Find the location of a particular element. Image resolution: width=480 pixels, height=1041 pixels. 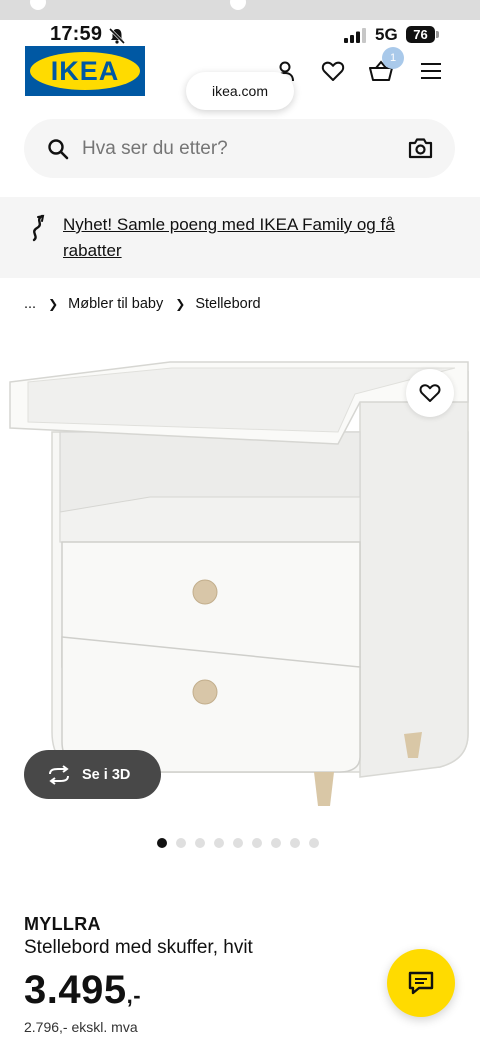

breadcrumb: ... ❯ Møbler til baby ❯ Stellebord is located at coordinates (142, 304).